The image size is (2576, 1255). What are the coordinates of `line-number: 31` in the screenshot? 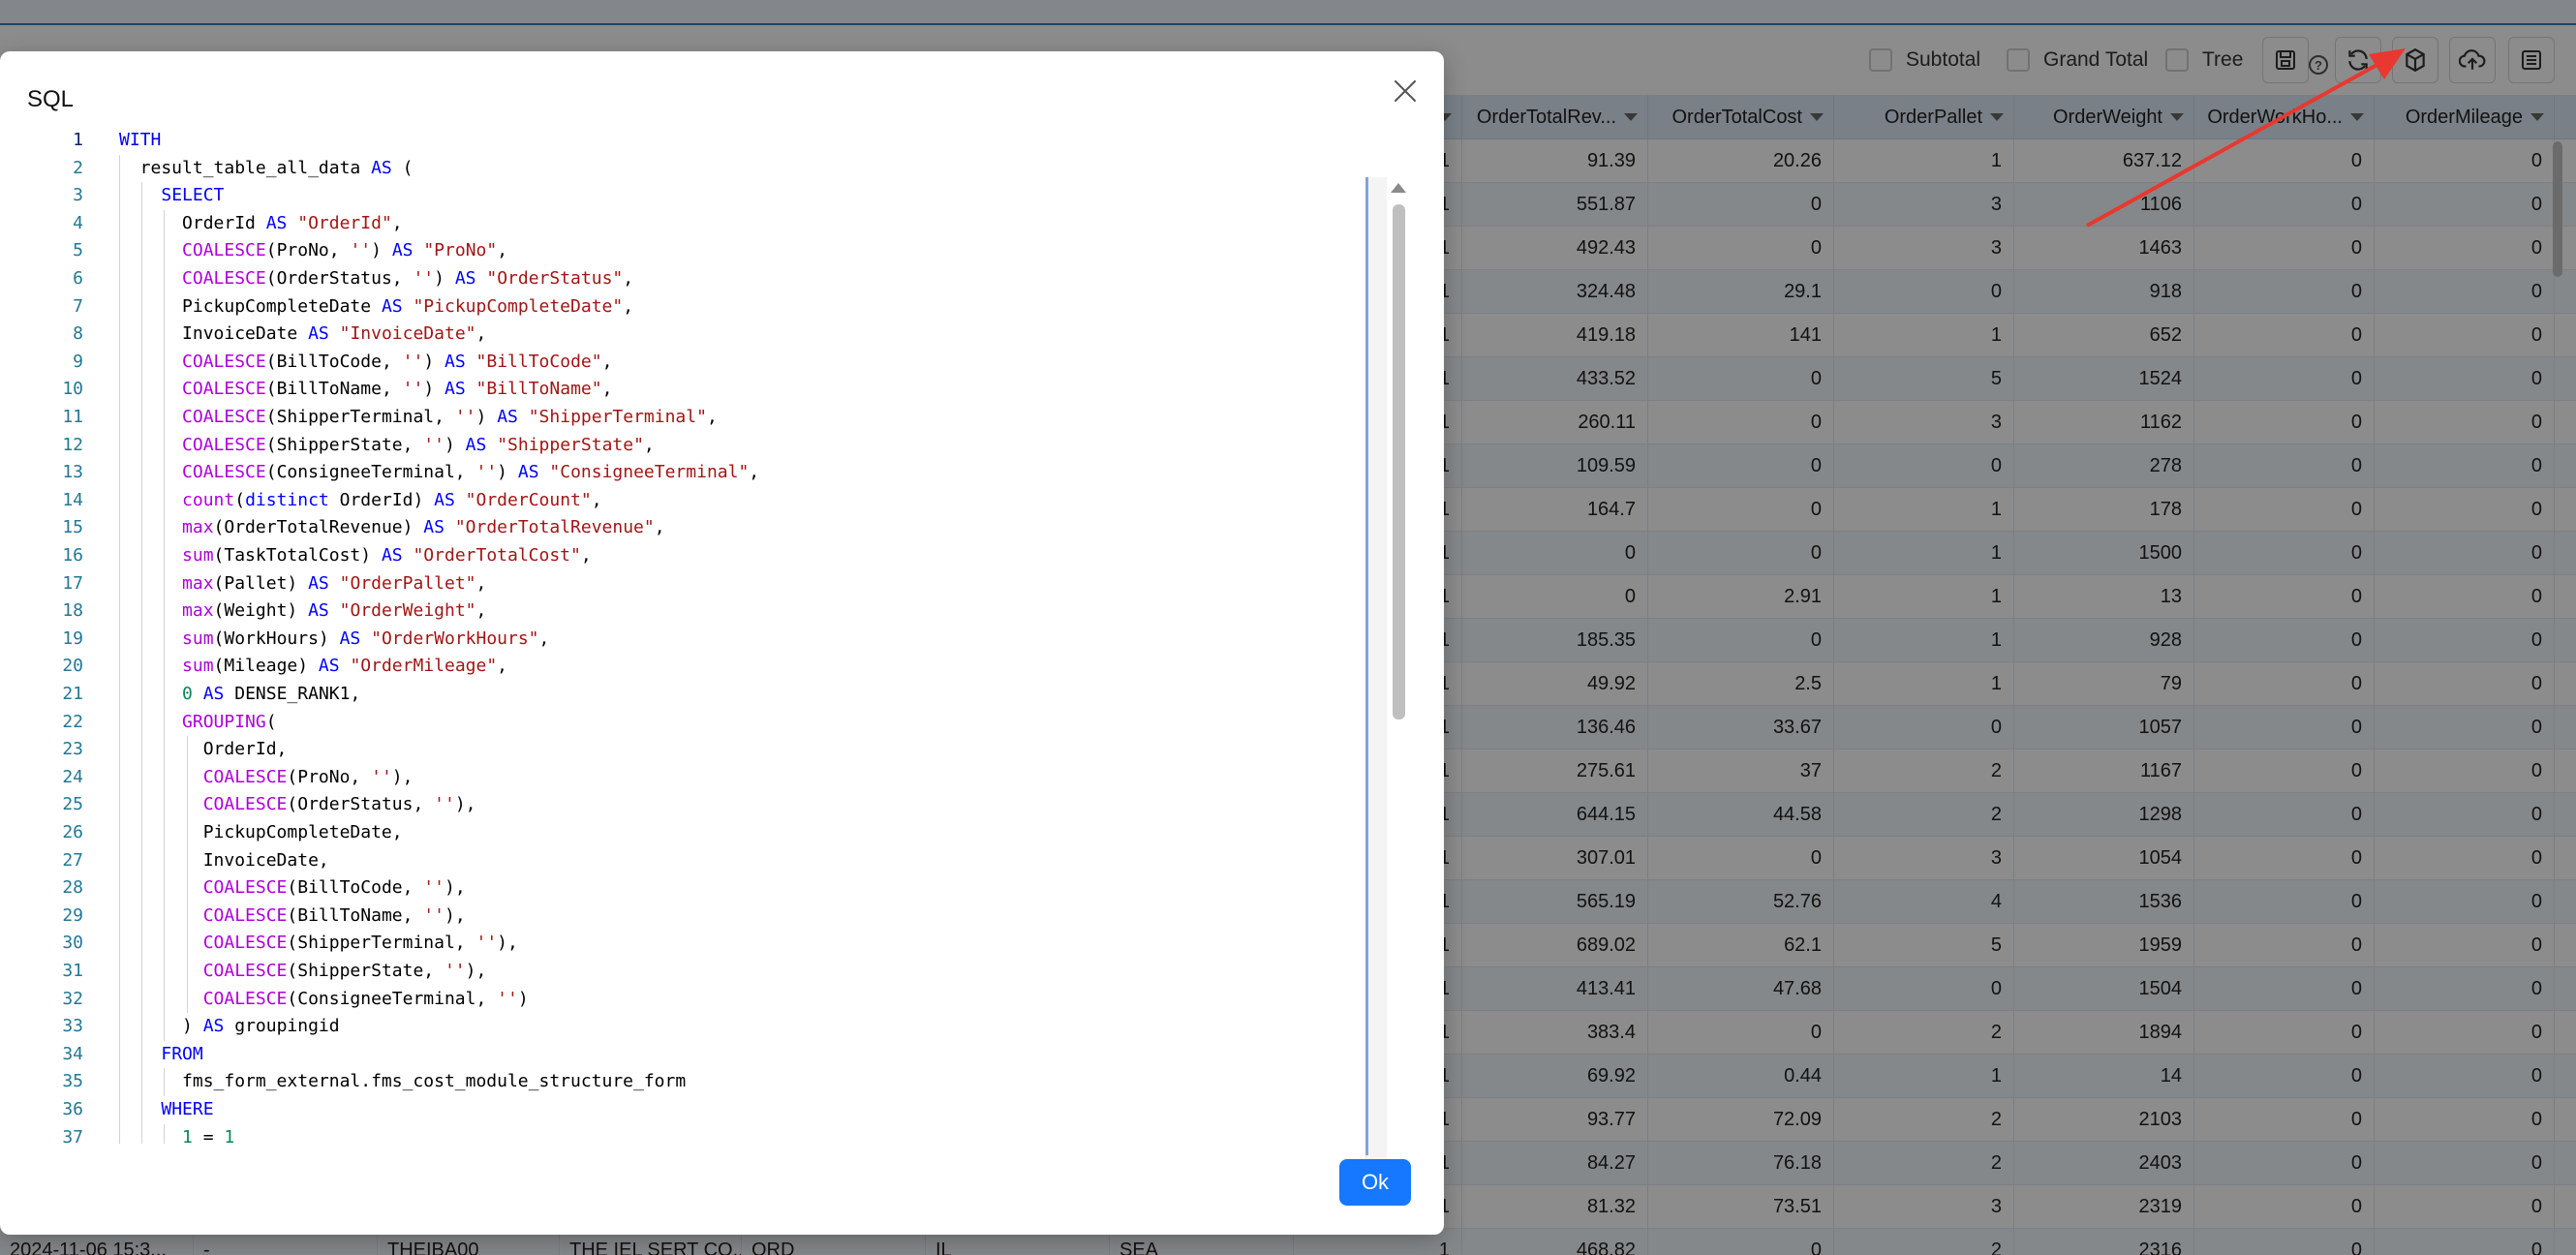 It's located at (72, 971).